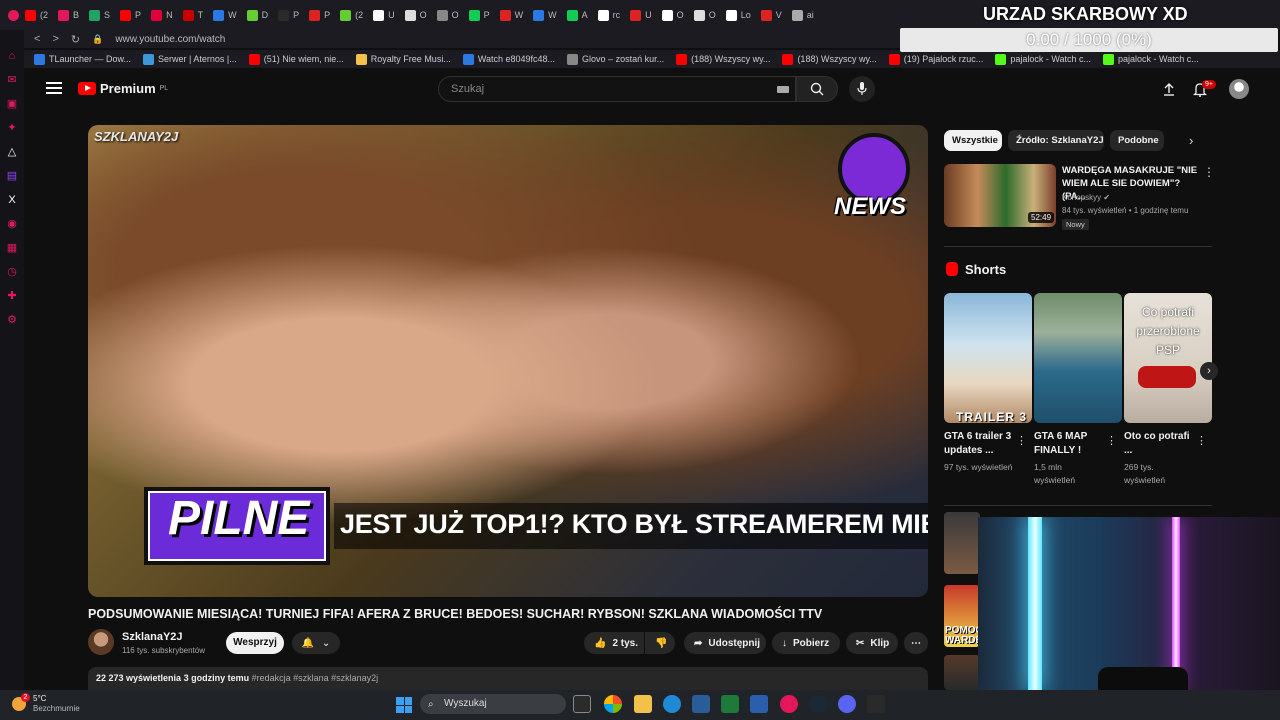 The width and height of the screenshot is (1280, 720). I want to click on task-view-icon, so click(582, 704).